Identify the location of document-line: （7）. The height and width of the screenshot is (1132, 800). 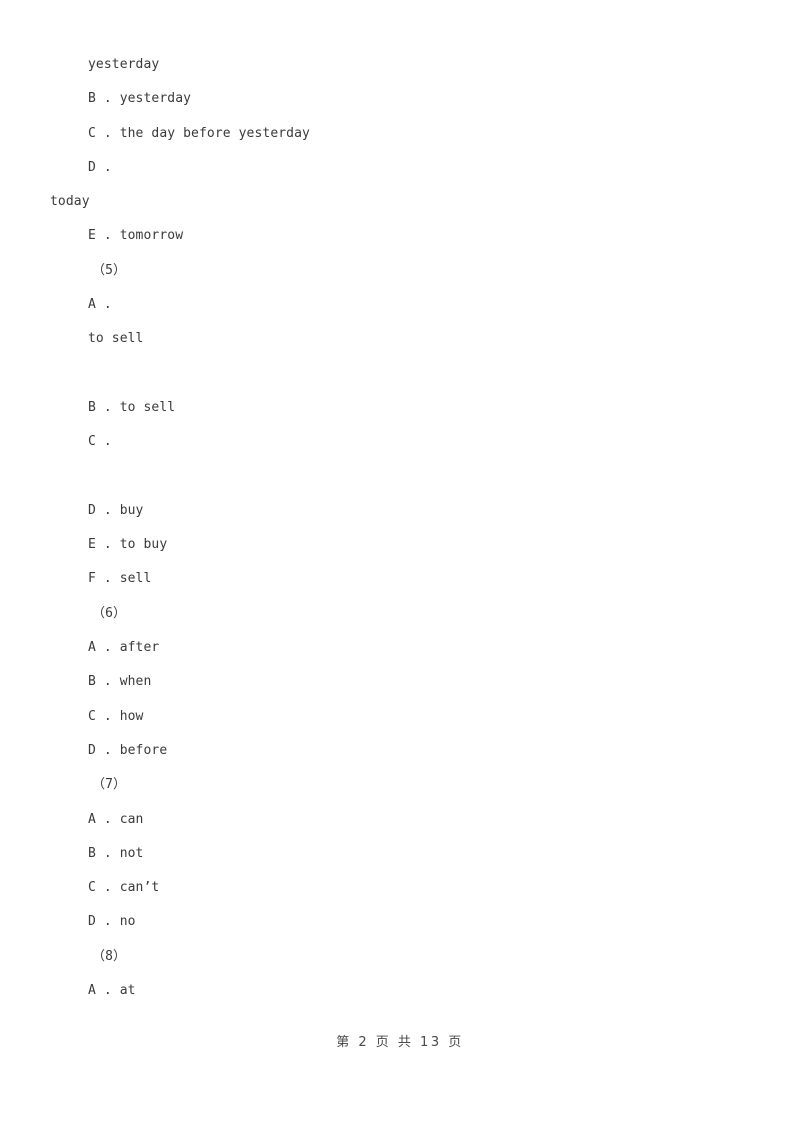
(109, 785).